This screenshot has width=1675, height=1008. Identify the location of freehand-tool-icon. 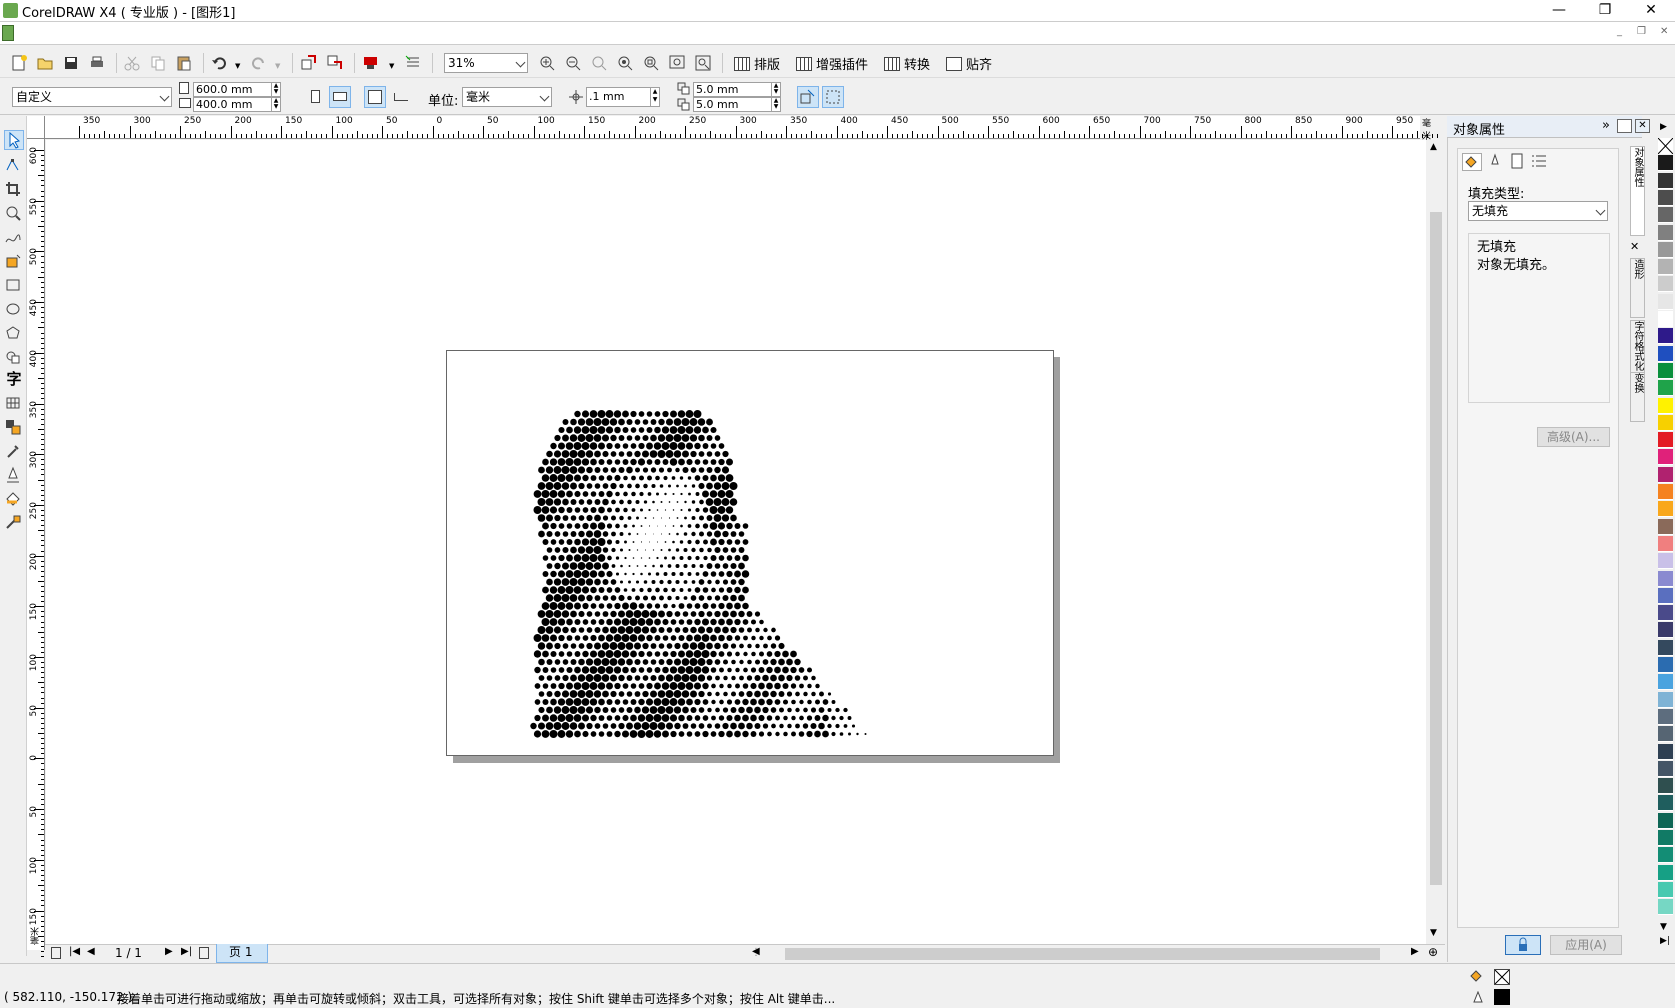
(14, 238).